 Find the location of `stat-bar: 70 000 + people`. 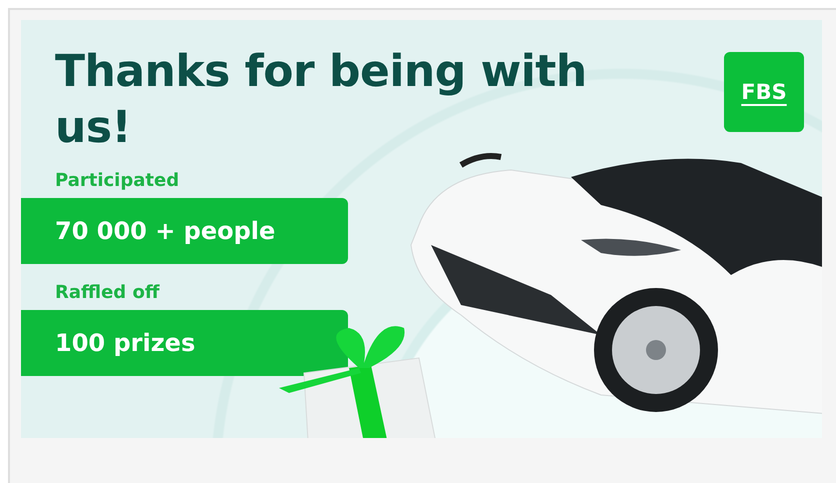

stat-bar: 70 000 + people is located at coordinates (184, 231).